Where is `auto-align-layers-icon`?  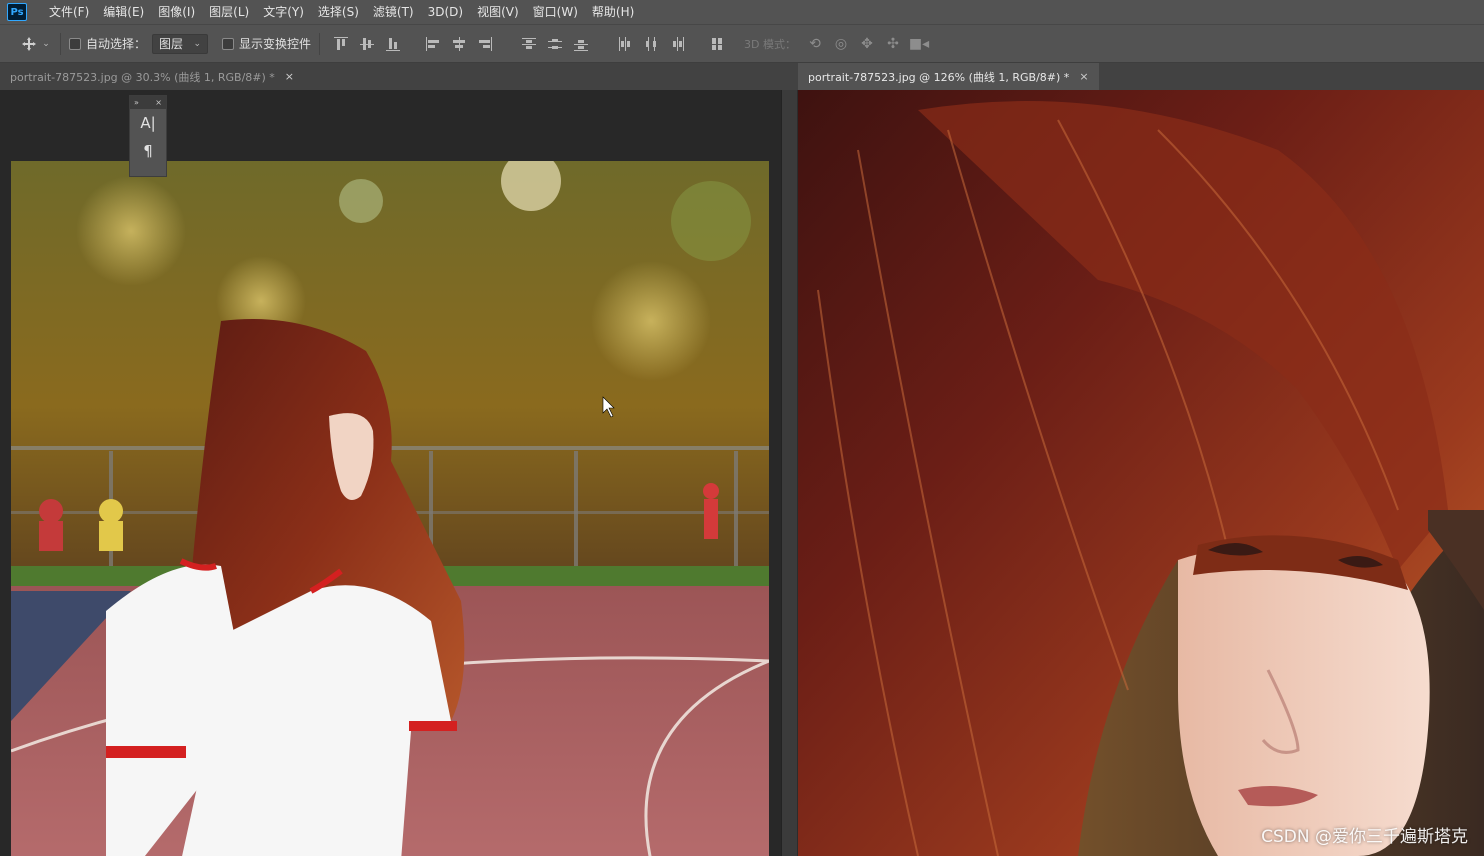 auto-align-layers-icon is located at coordinates (717, 44).